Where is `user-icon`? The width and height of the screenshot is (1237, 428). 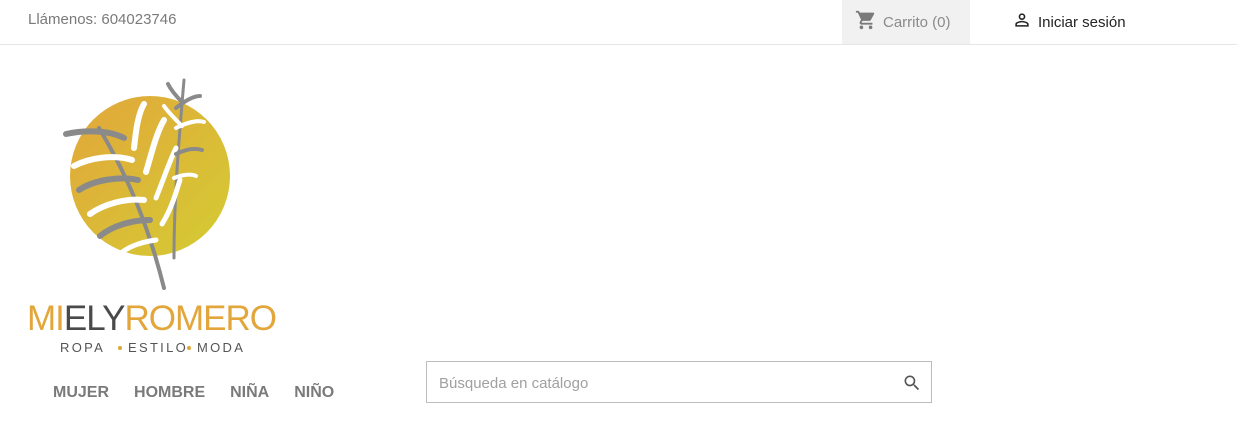 user-icon is located at coordinates (1025, 22).